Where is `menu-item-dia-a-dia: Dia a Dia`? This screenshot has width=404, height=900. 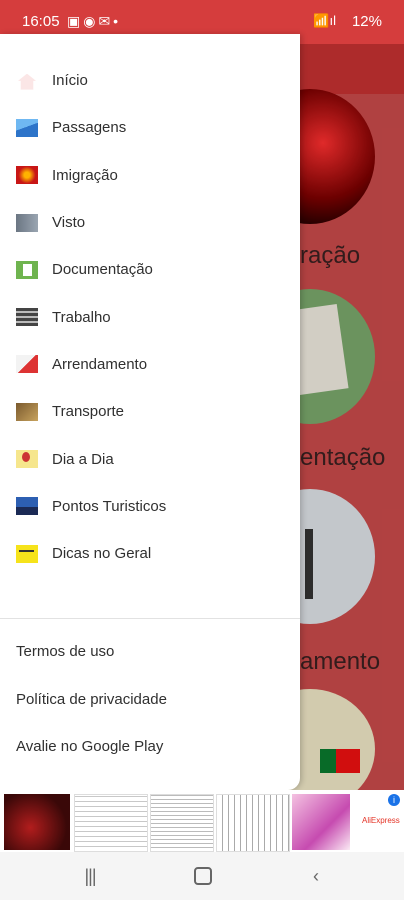 menu-item-dia-a-dia: Dia a Dia is located at coordinates (150, 458).